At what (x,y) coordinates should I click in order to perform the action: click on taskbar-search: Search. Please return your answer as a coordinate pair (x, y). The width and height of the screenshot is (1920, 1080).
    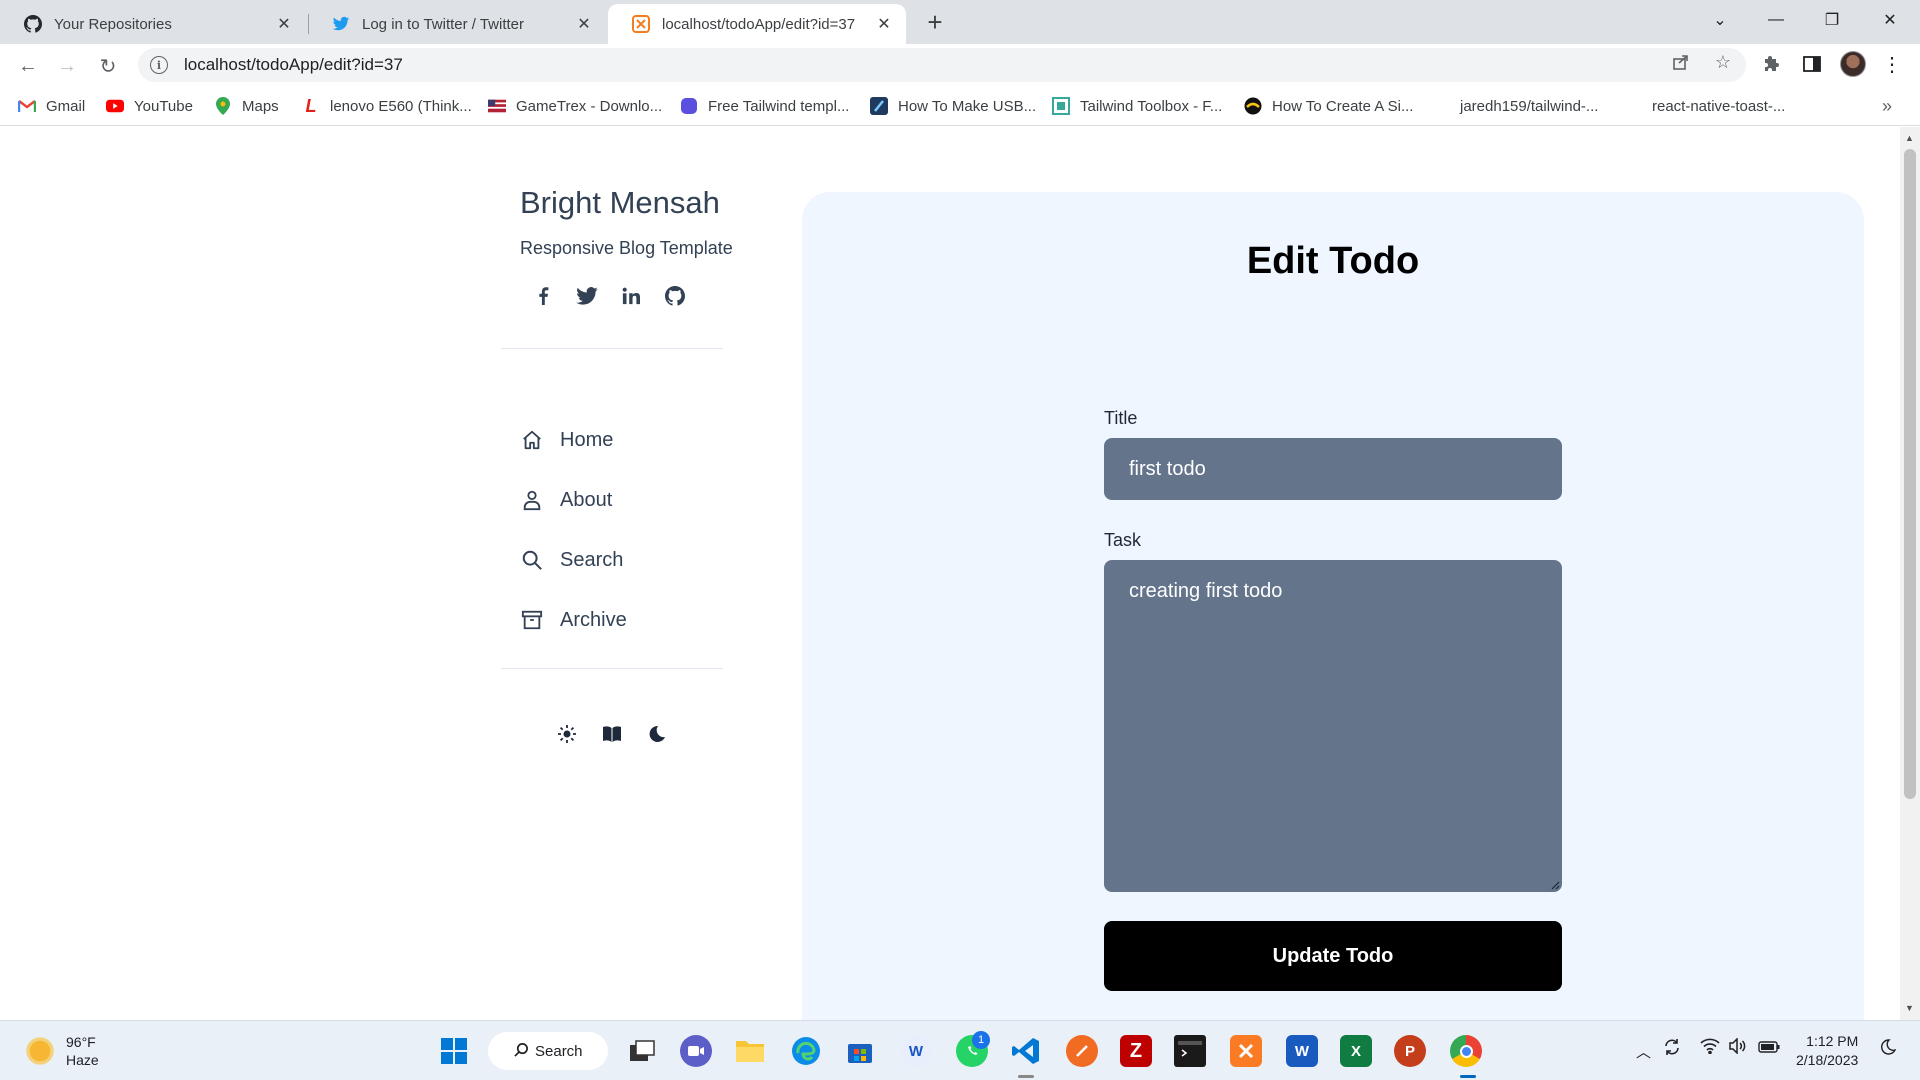
    Looking at the image, I should click on (548, 1051).